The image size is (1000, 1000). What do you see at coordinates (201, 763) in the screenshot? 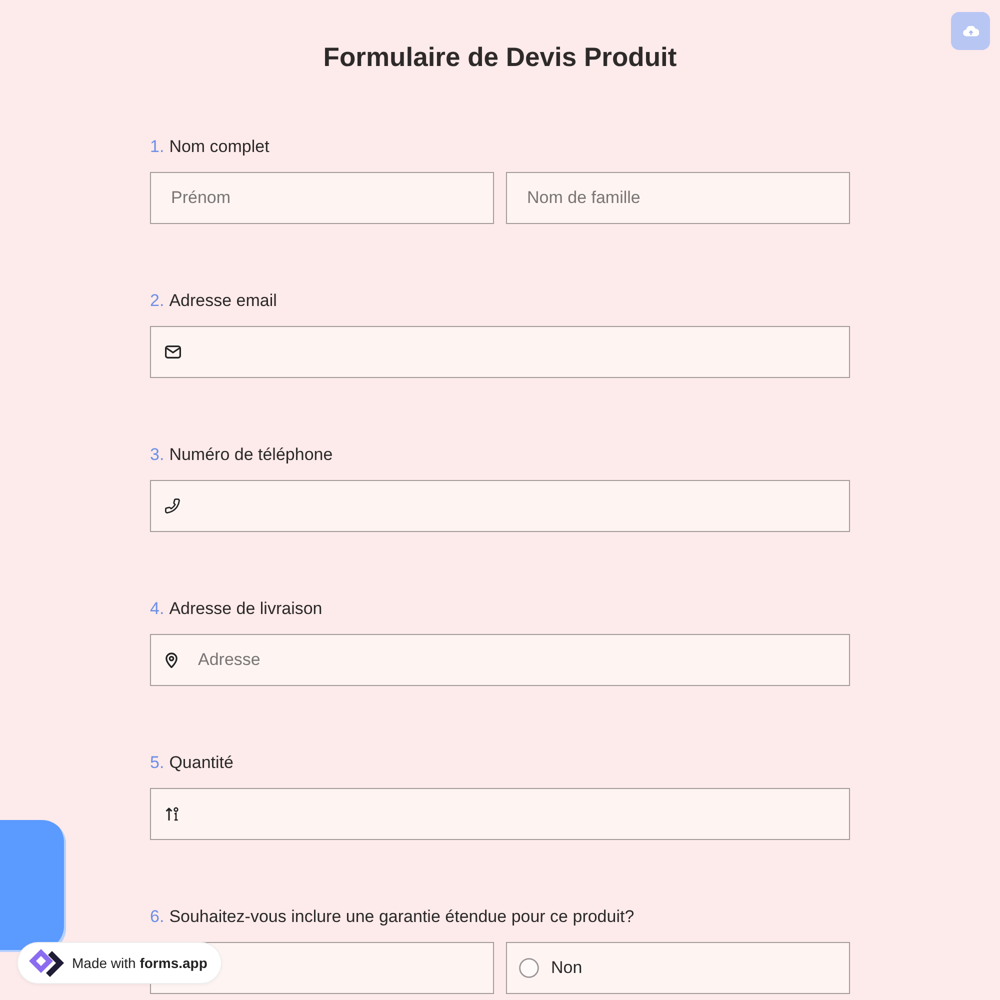
I see `question-label: Quantité` at bounding box center [201, 763].